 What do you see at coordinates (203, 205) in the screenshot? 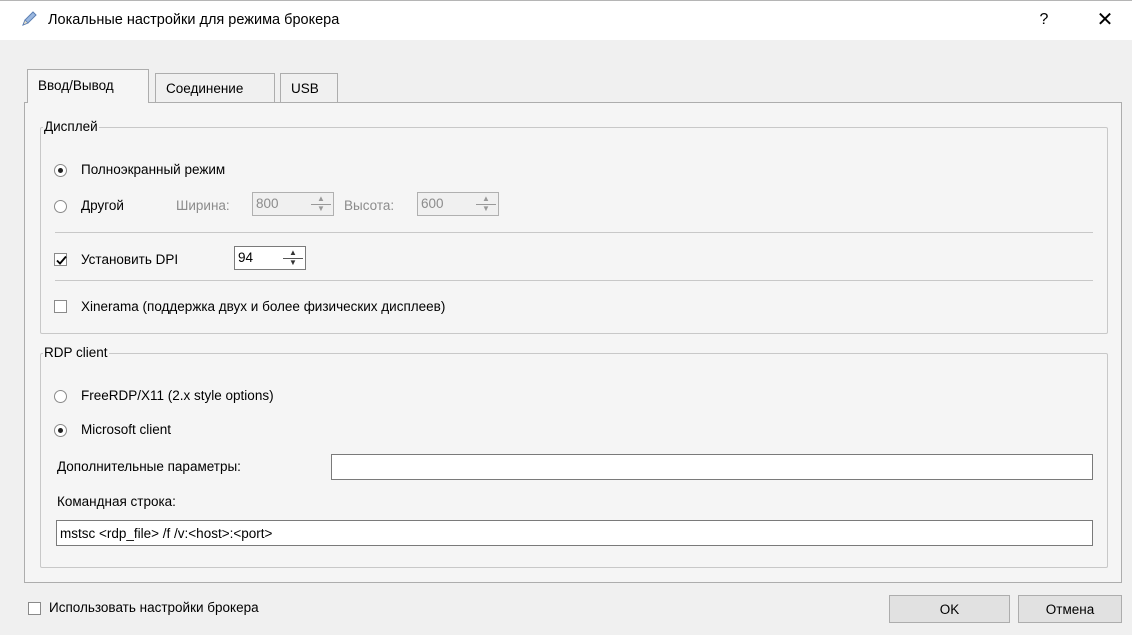
I see `width-label: Ширина:` at bounding box center [203, 205].